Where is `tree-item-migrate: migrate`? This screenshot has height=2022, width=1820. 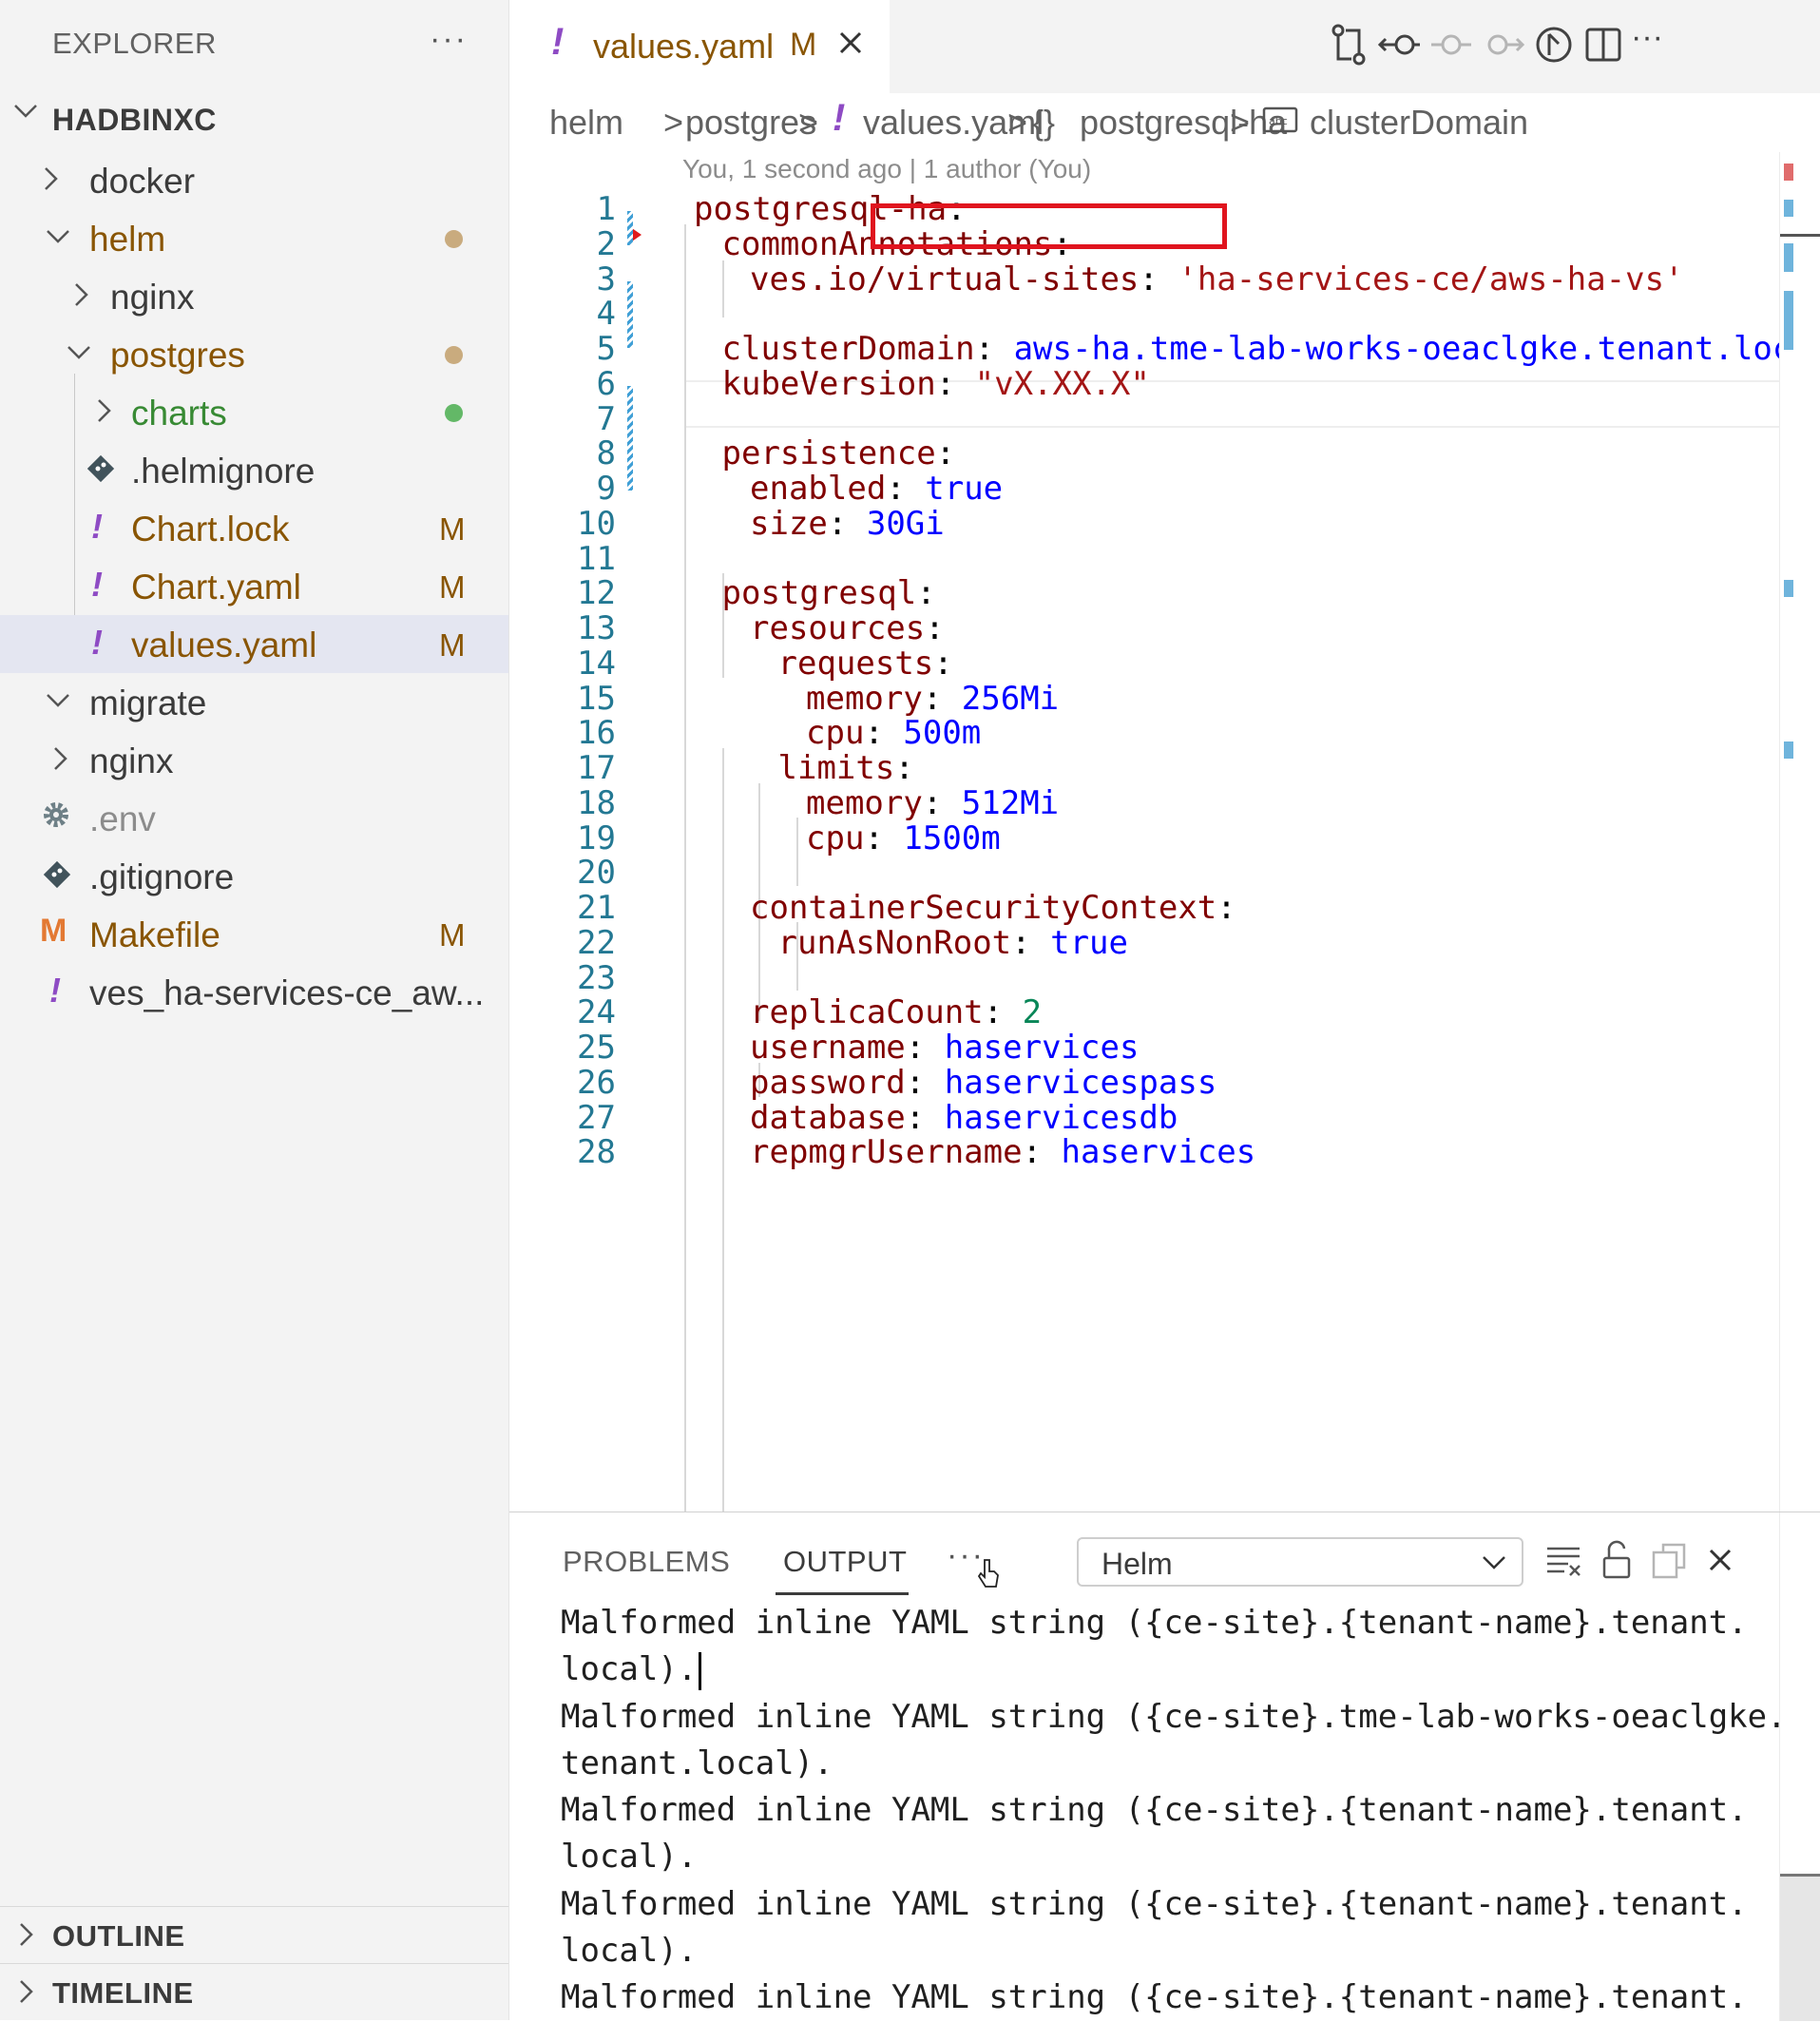
tree-item-migrate: migrate is located at coordinates (254, 702).